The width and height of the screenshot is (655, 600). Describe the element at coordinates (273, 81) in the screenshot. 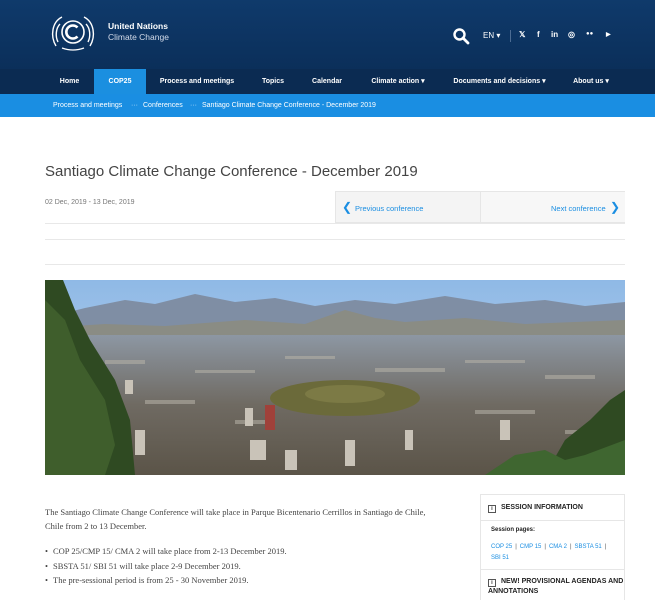

I see `nav-topics: Topics` at that location.